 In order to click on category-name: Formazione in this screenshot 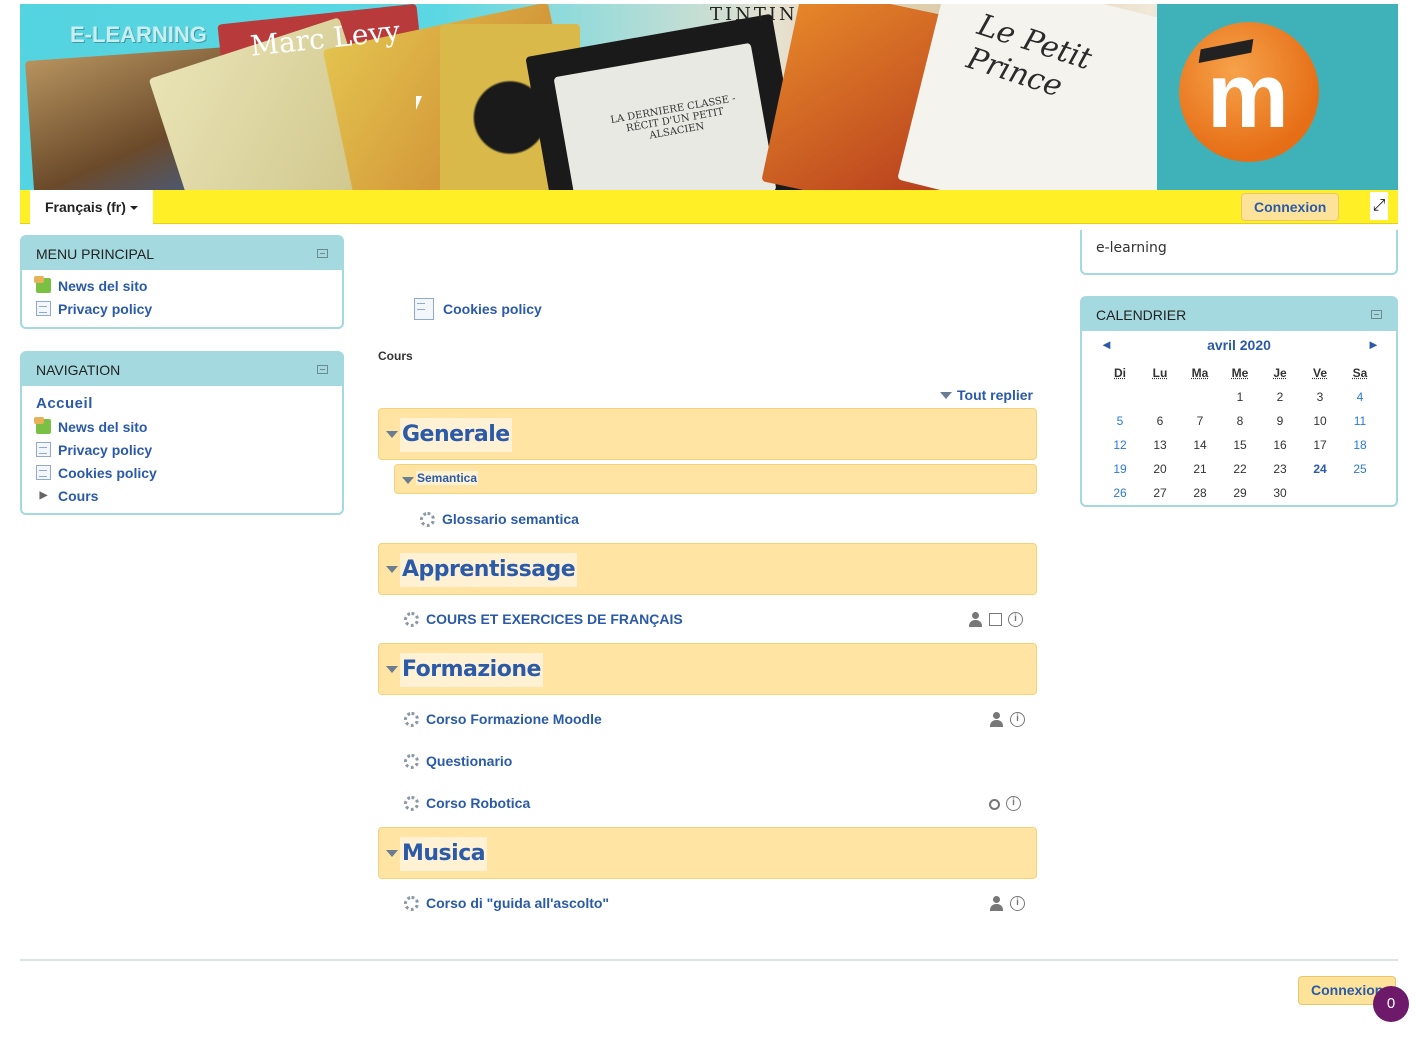, I will do `click(471, 670)`.